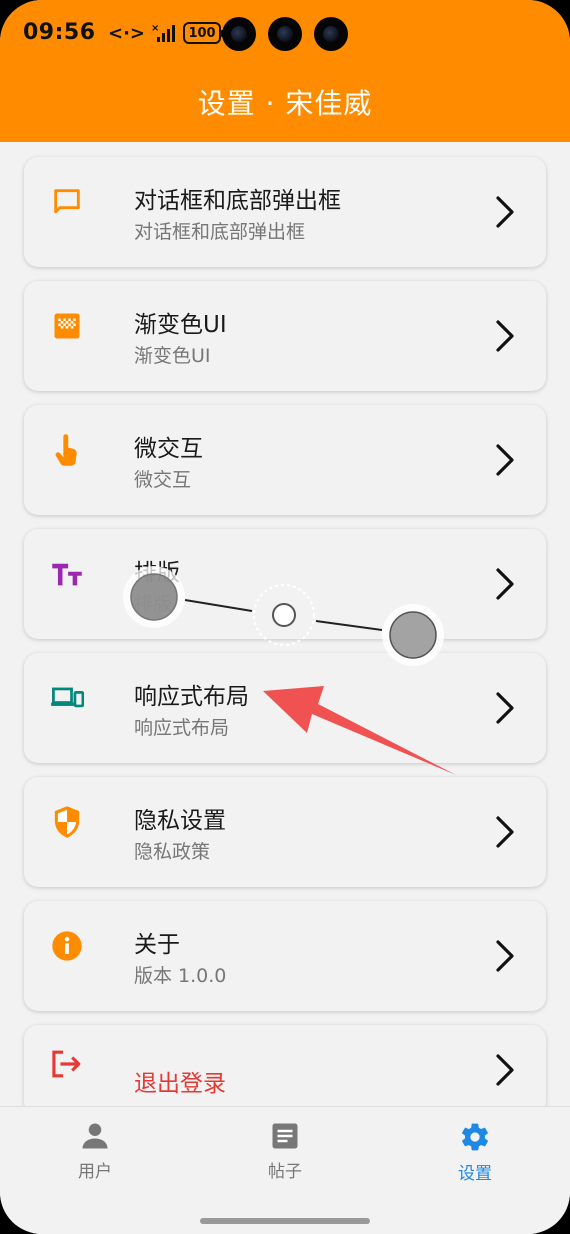 The image size is (570, 1234). Describe the element at coordinates (475, 1174) in the screenshot. I see `nav-label: 设置` at that location.